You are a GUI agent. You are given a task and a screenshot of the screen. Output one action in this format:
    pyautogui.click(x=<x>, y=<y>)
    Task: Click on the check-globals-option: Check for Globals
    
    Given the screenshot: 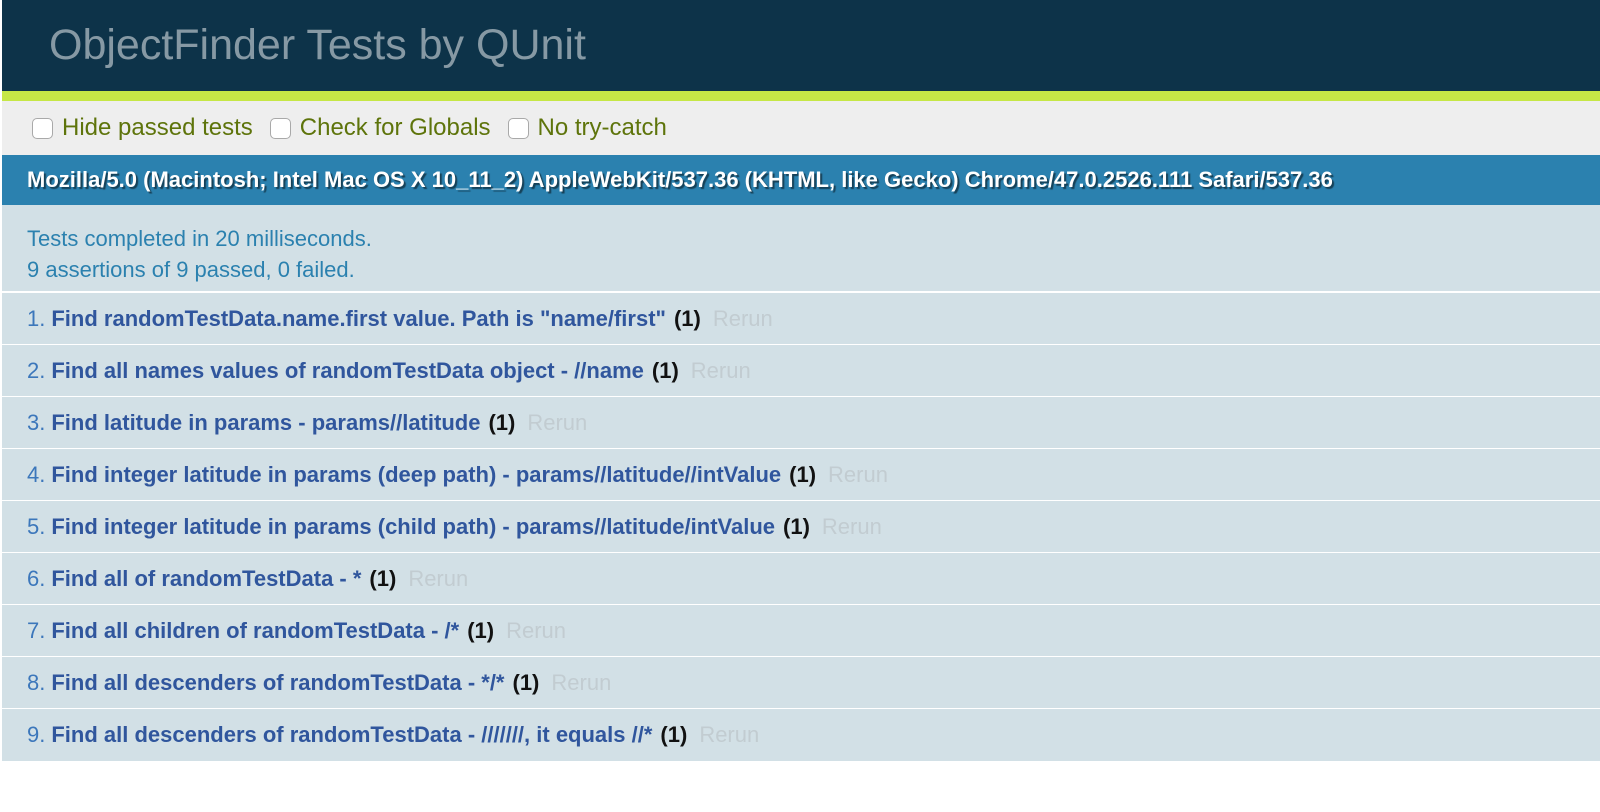 What is the action you would take?
    pyautogui.click(x=380, y=128)
    